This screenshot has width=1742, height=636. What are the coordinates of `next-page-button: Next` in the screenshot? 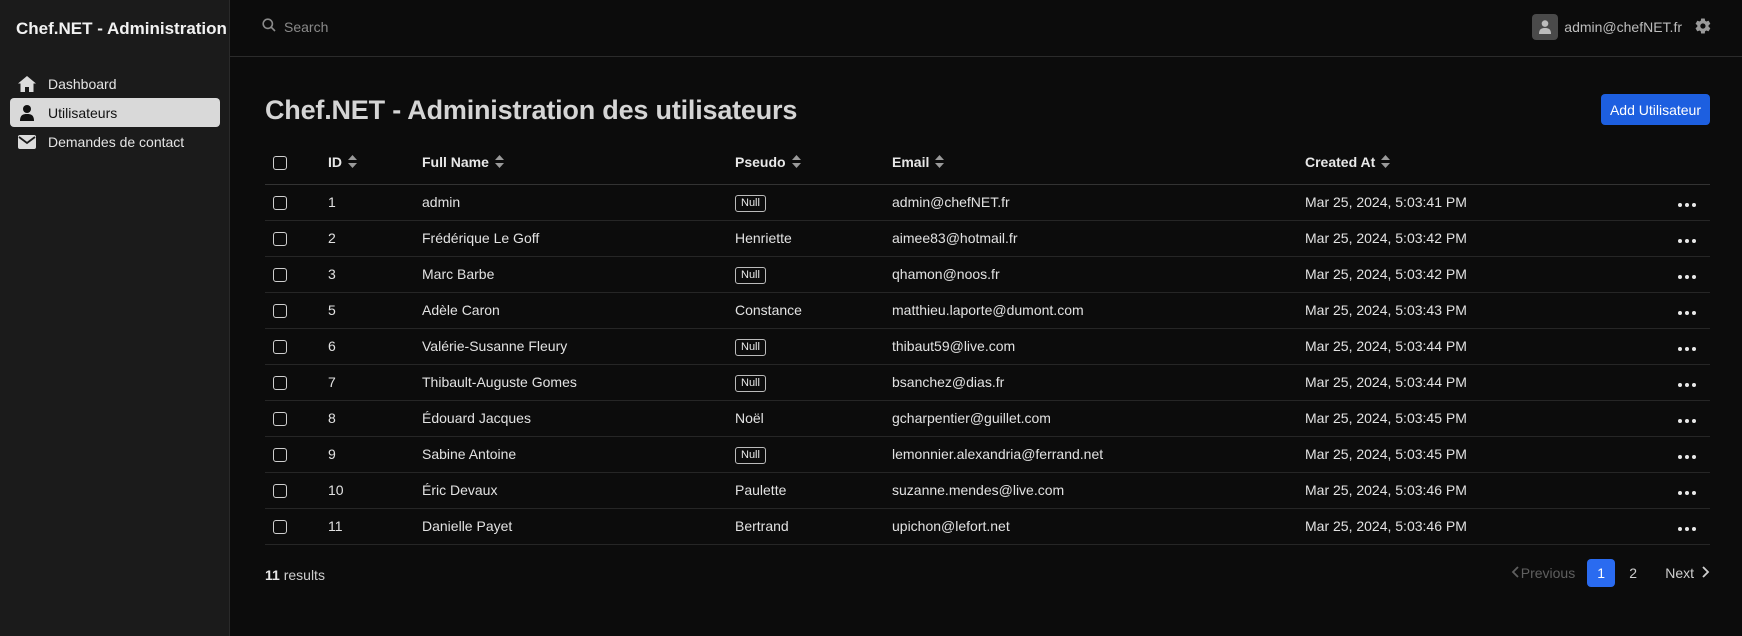 It's located at (1687, 573).